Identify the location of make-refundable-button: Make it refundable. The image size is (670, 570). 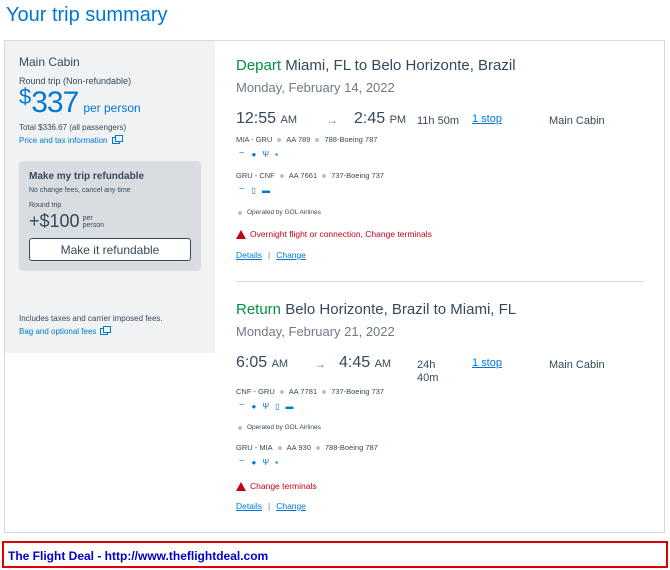
(110, 249).